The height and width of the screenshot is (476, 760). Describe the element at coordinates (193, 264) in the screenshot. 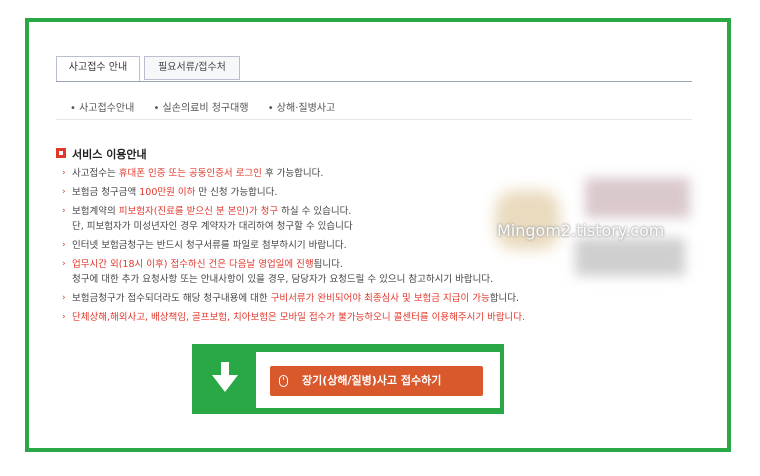

I see `notice-text: 업무시간 외(18시 이후) 접수하신 건은 다음날 영업일에 진행` at that location.